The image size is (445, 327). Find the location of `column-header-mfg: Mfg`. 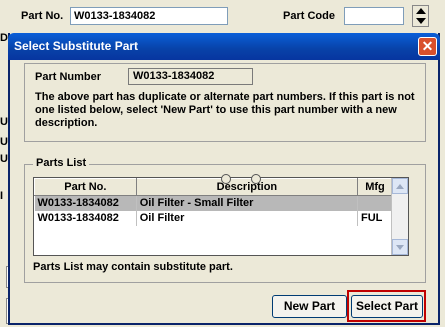

column-header-mfg: Mfg is located at coordinates (375, 187).